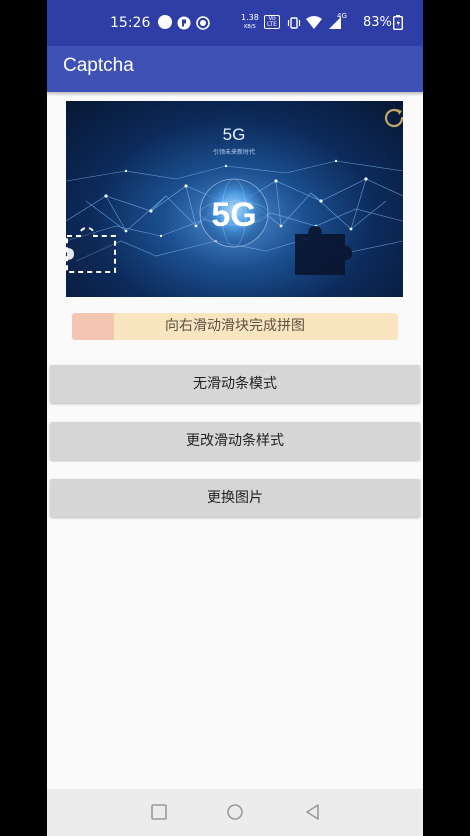  I want to click on battery-percent: 83%, so click(377, 22).